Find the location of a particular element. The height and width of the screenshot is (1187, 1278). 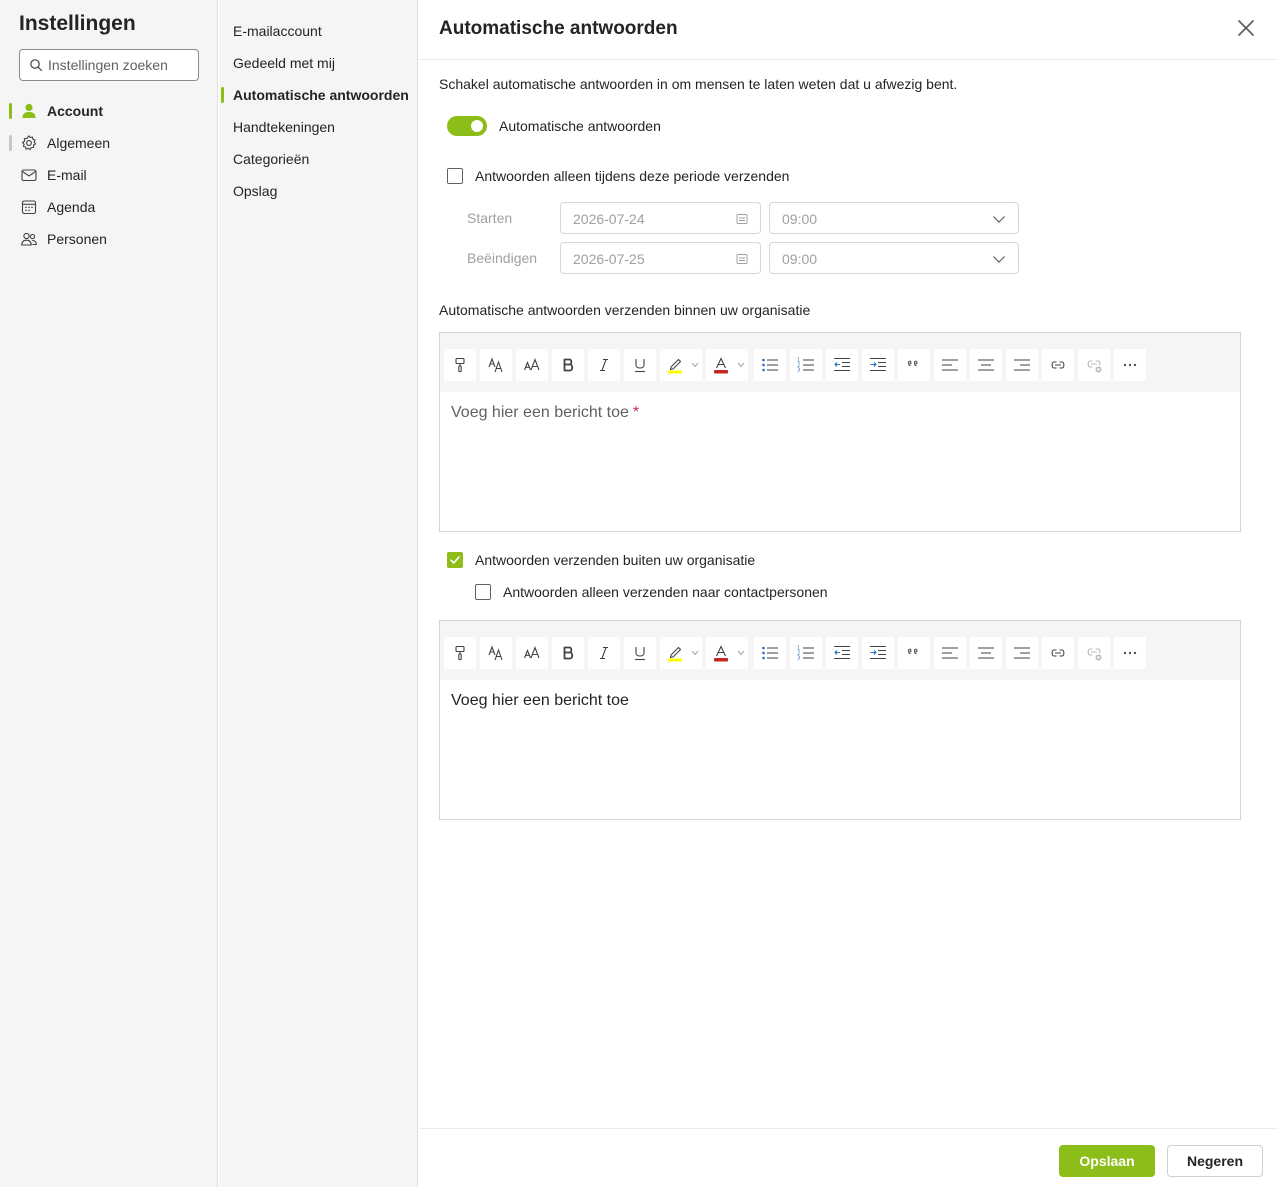

highlight-icon is located at coordinates (675, 366).